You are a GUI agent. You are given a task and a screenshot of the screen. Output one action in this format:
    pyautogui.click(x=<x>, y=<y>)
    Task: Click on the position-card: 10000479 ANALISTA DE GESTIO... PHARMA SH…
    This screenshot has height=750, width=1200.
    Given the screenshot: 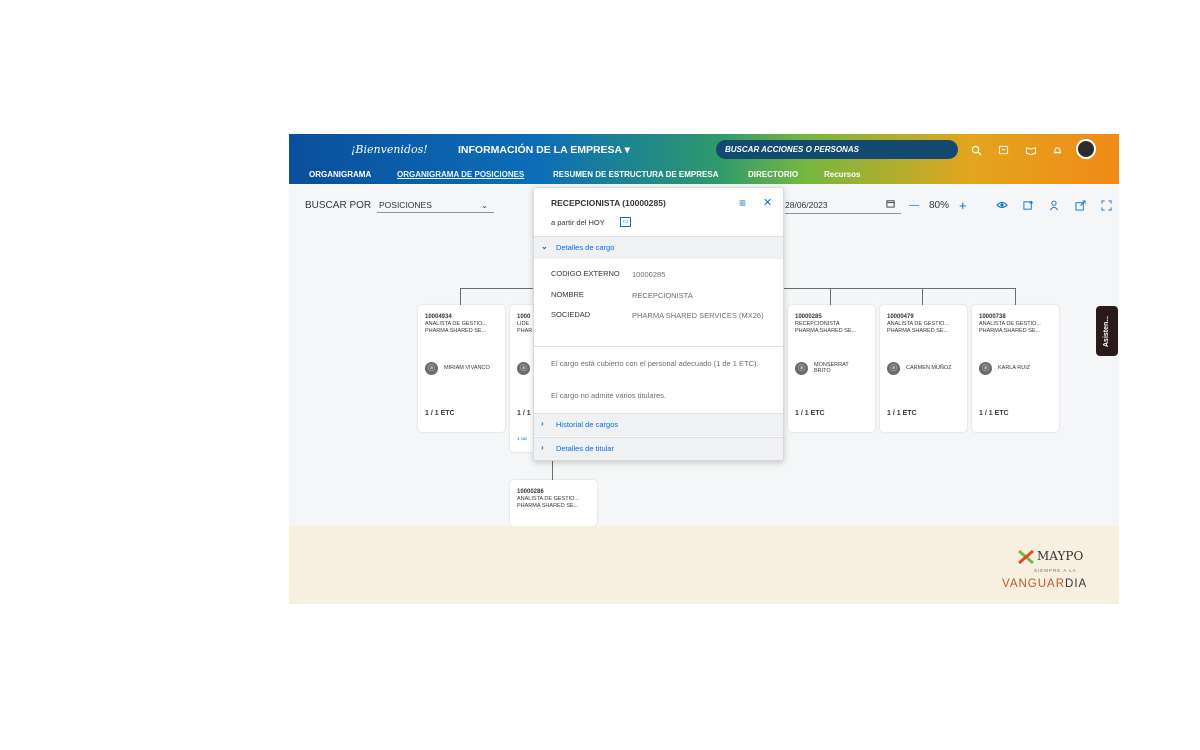 What is the action you would take?
    pyautogui.click(x=923, y=368)
    